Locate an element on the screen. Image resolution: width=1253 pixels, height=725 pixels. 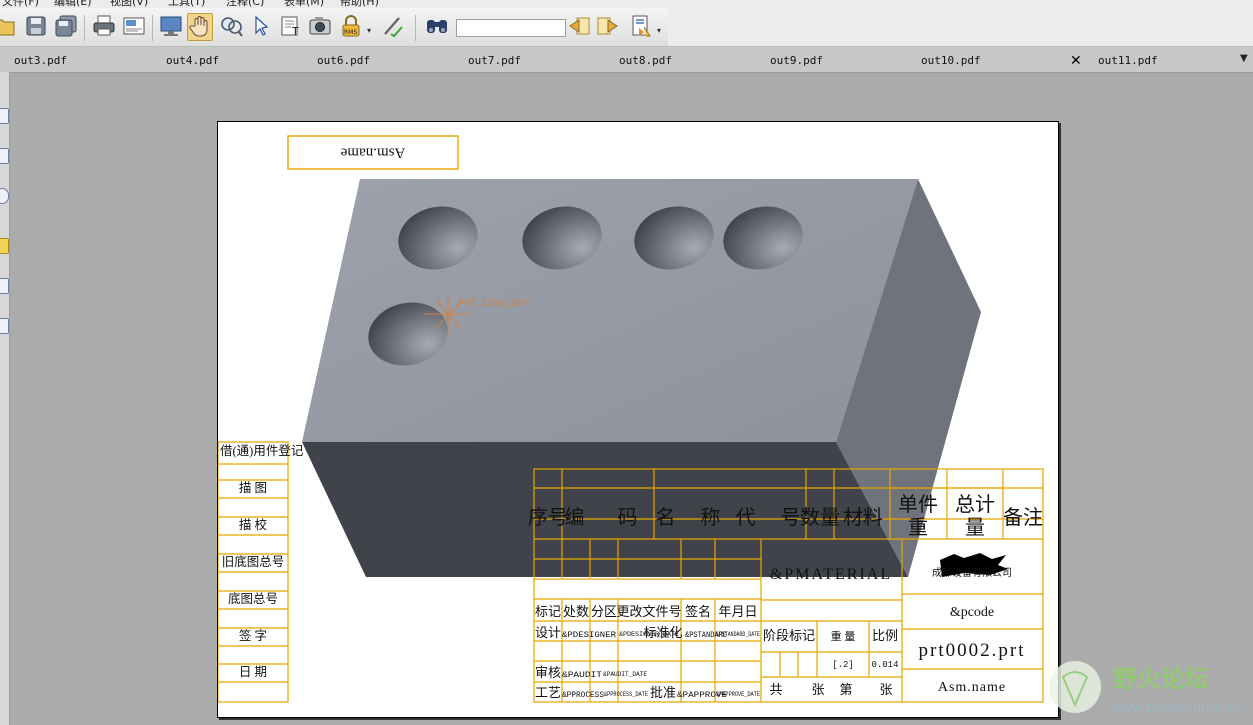
fullscreen-icon is located at coordinates (171, 27).